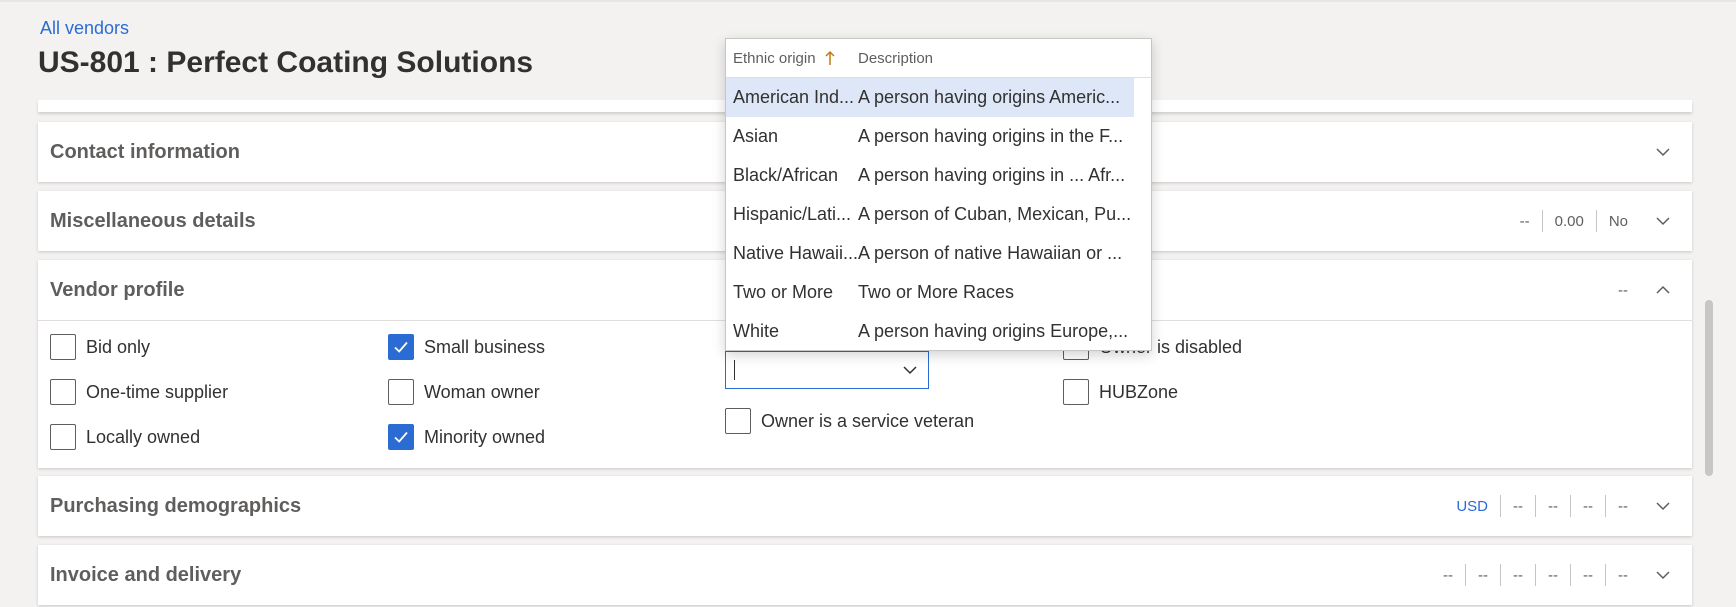 The width and height of the screenshot is (1736, 607). I want to click on hubzone-checkbox, so click(1076, 392).